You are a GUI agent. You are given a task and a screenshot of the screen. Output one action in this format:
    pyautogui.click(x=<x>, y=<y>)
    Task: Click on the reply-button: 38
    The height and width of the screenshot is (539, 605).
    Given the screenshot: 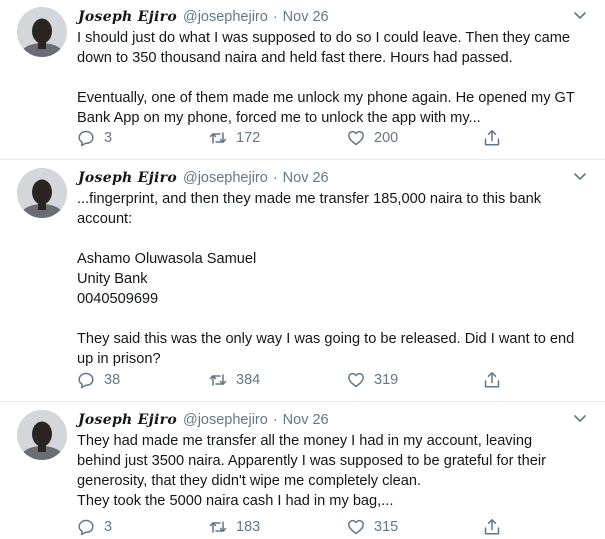 What is the action you would take?
    pyautogui.click(x=98, y=380)
    